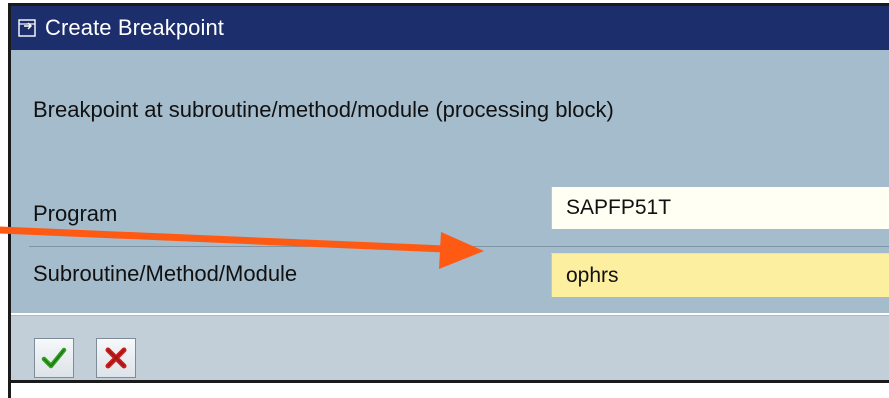  I want to click on subroutine-field: ophrs, so click(720, 275).